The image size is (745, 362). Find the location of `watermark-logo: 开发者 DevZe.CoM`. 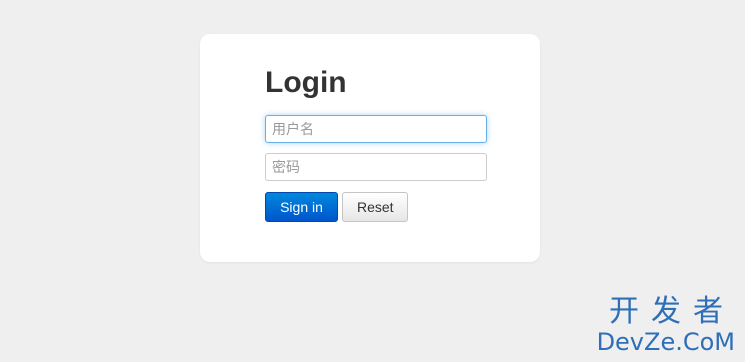

watermark-logo: 开发者 DevZe.CoM is located at coordinates (665, 325).